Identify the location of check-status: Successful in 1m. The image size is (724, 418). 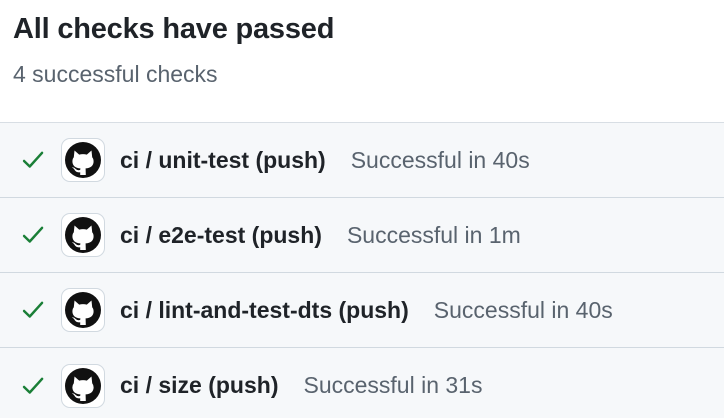
(433, 234).